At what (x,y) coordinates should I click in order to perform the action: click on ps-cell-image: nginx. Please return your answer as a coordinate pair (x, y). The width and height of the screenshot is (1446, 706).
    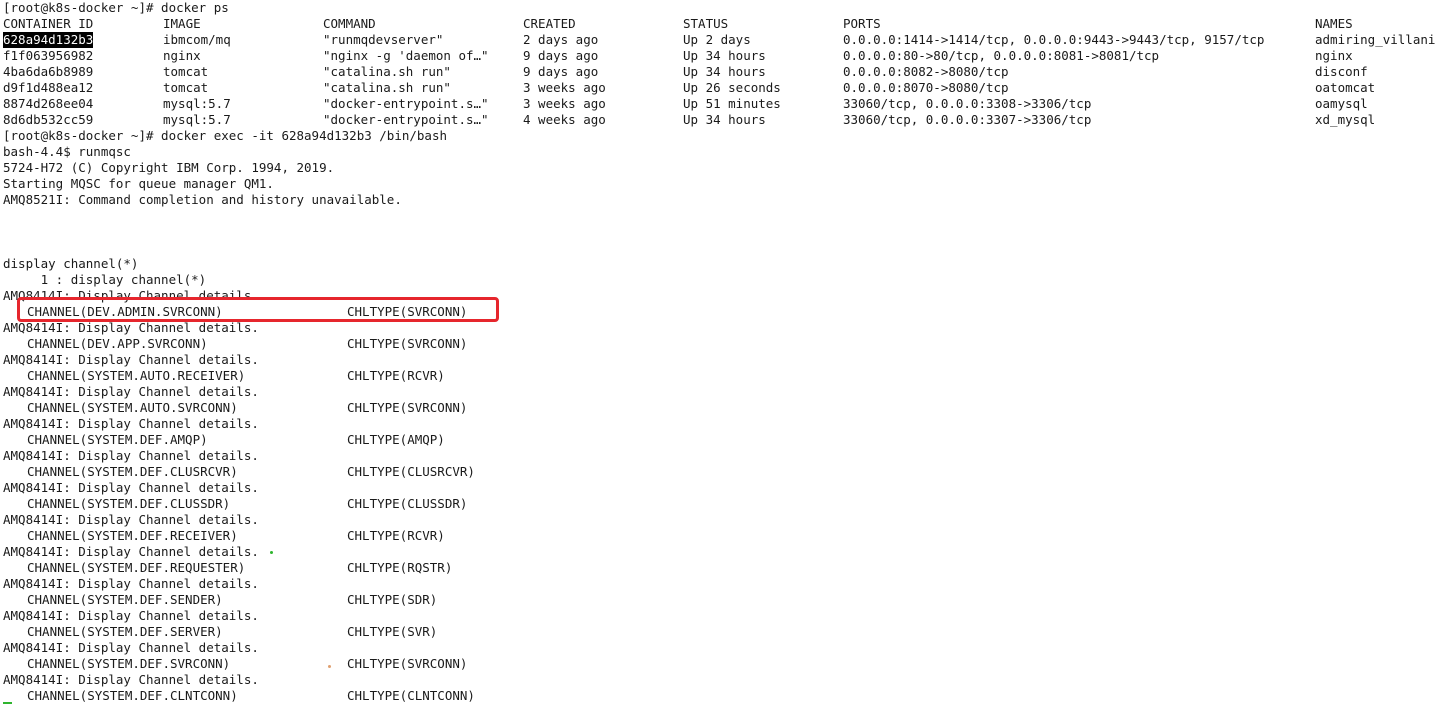
    Looking at the image, I should click on (182, 55).